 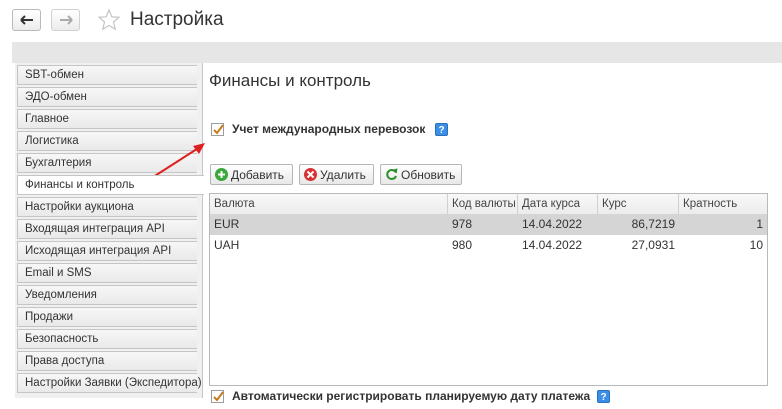 I want to click on delete-button-label: Удалить, so click(x=343, y=174).